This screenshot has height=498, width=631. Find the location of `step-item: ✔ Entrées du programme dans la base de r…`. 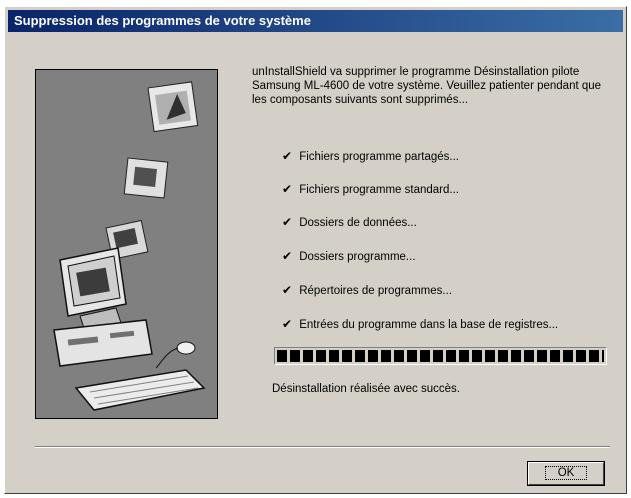

step-item: ✔ Entrées du programme dans la base de r… is located at coordinates (420, 324).